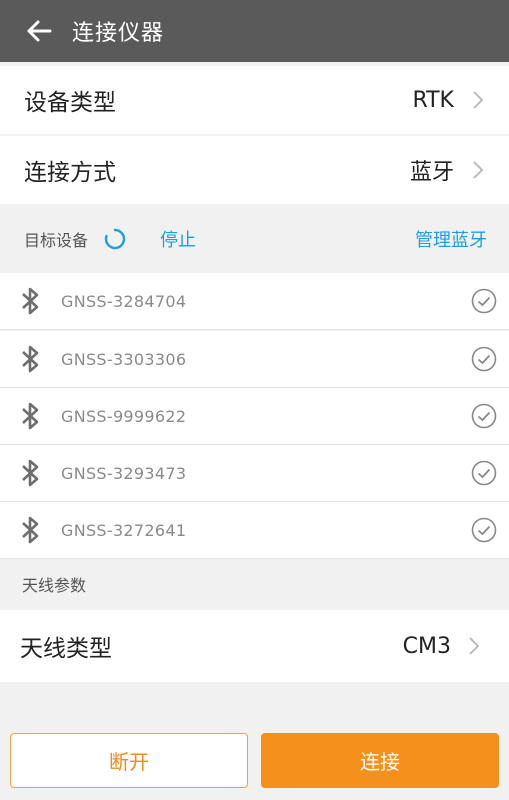 This screenshot has height=800, width=509. Describe the element at coordinates (56, 240) in the screenshot. I see `target-device-label: 目标设备` at that location.